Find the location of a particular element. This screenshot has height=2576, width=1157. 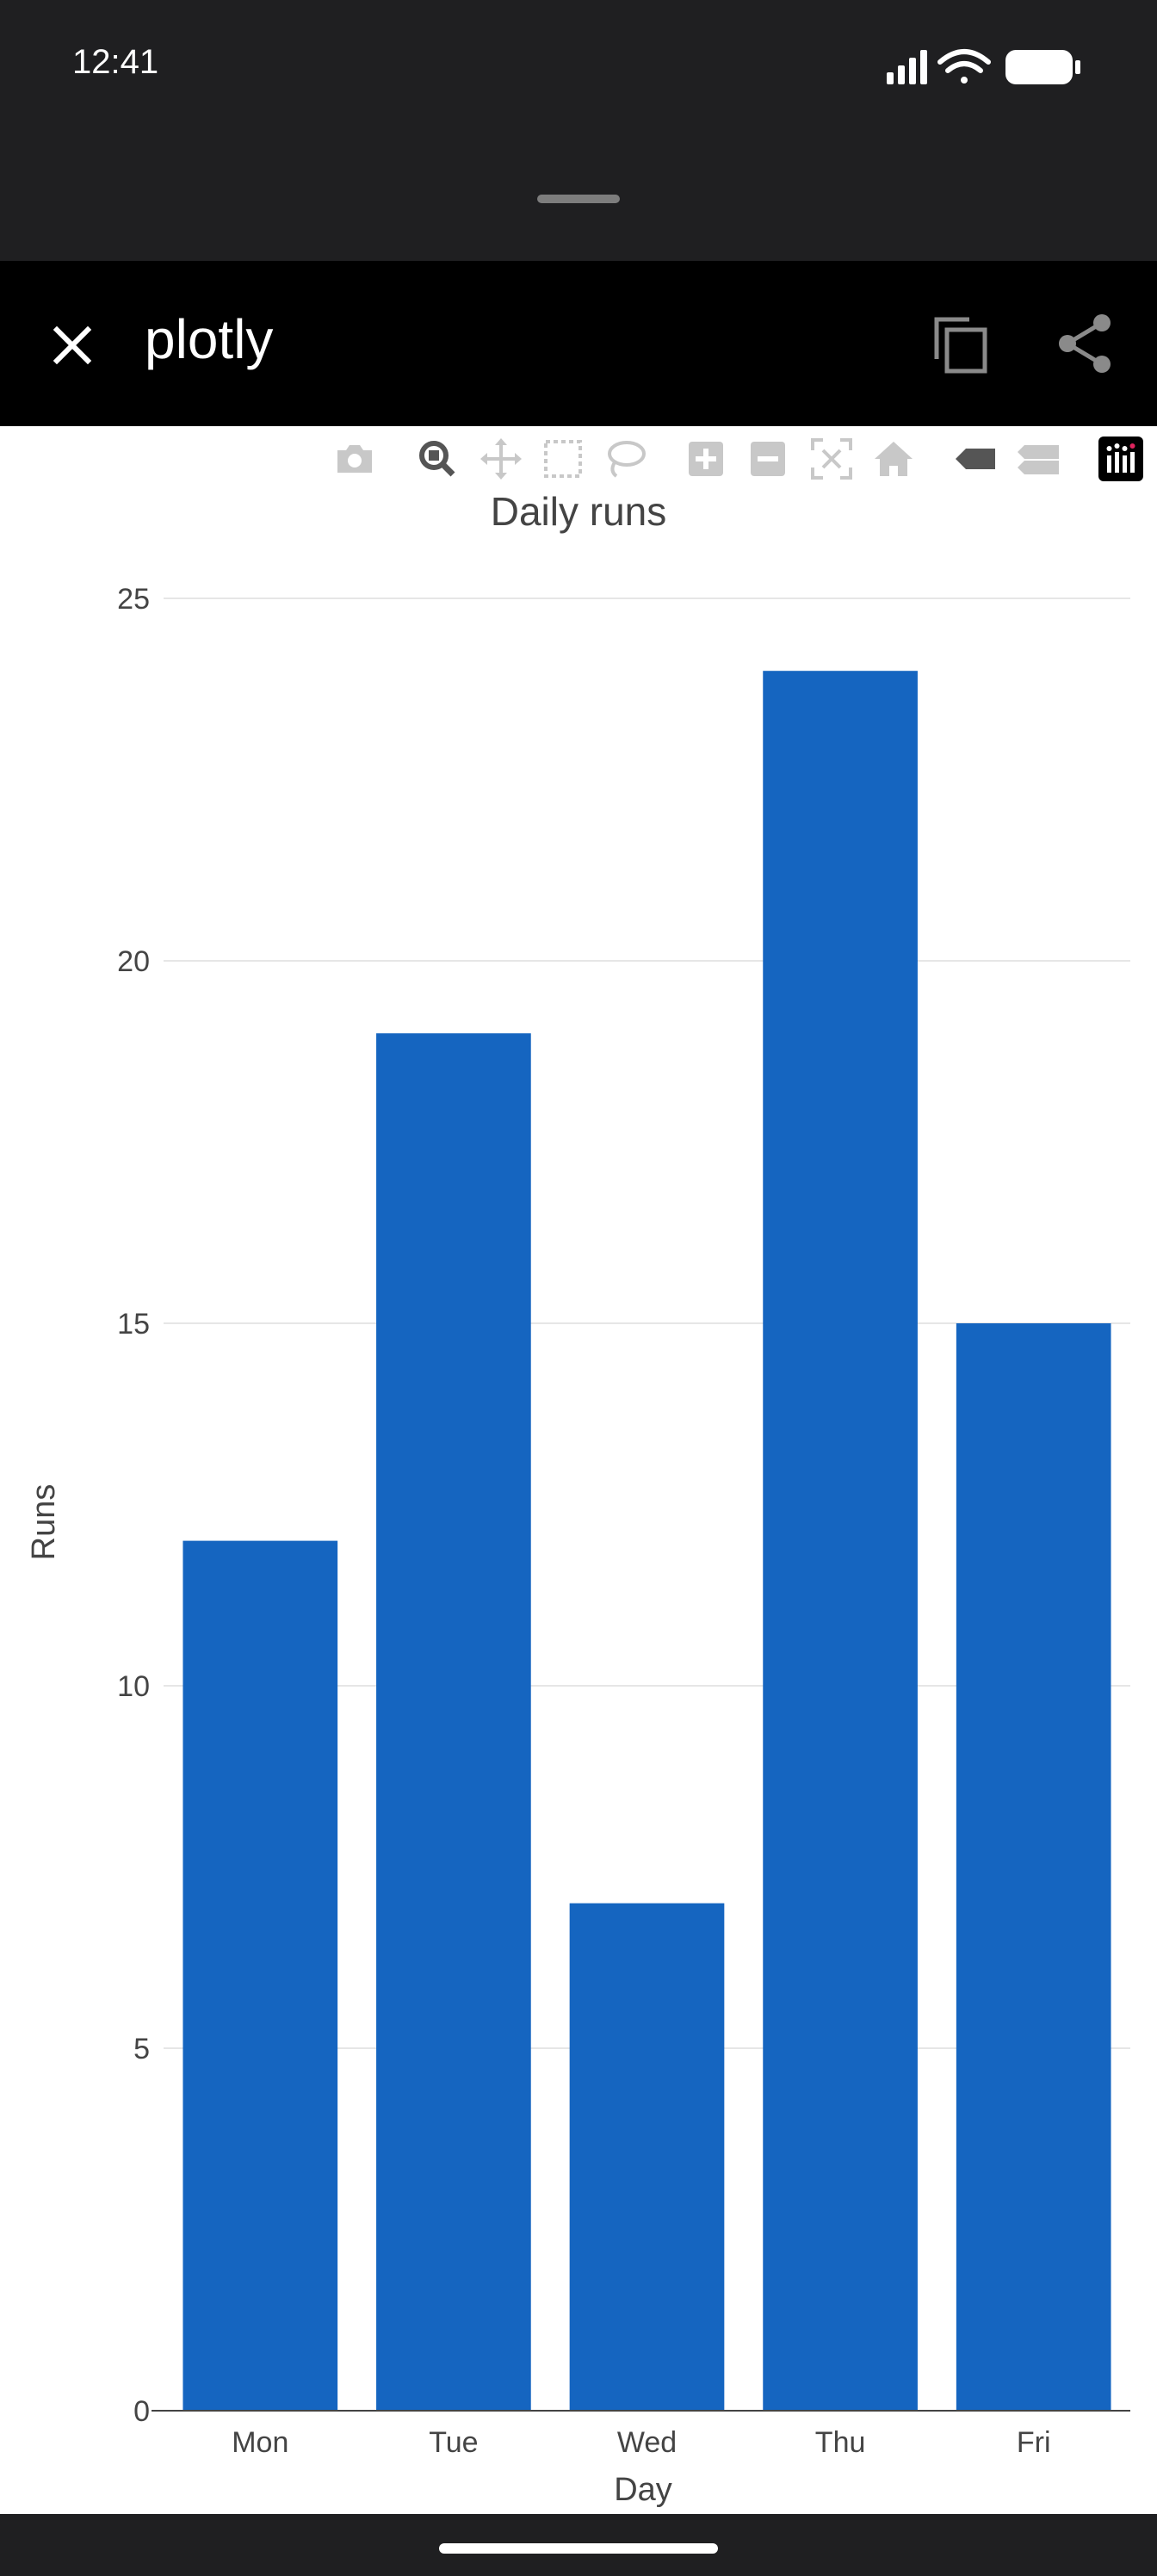

compare-hover-button is located at coordinates (1038, 459).